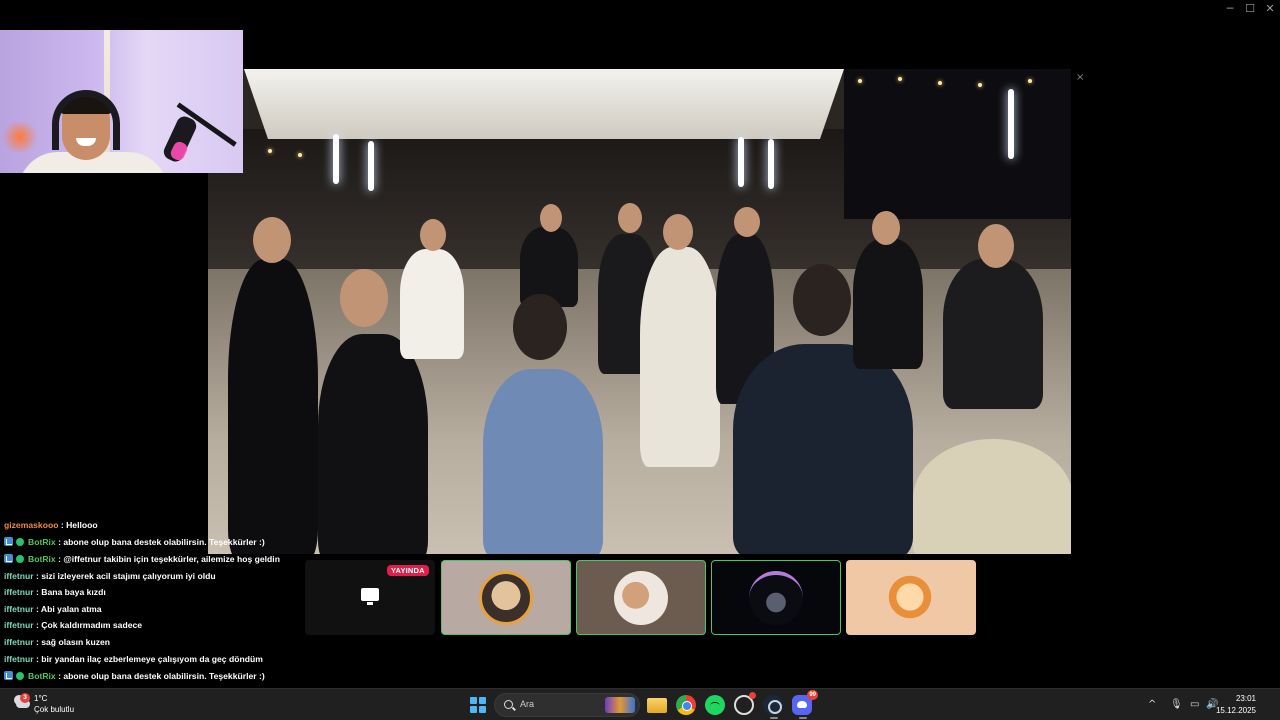  What do you see at coordinates (408, 570) in the screenshot?
I see `live-badge: YAYINDA` at bounding box center [408, 570].